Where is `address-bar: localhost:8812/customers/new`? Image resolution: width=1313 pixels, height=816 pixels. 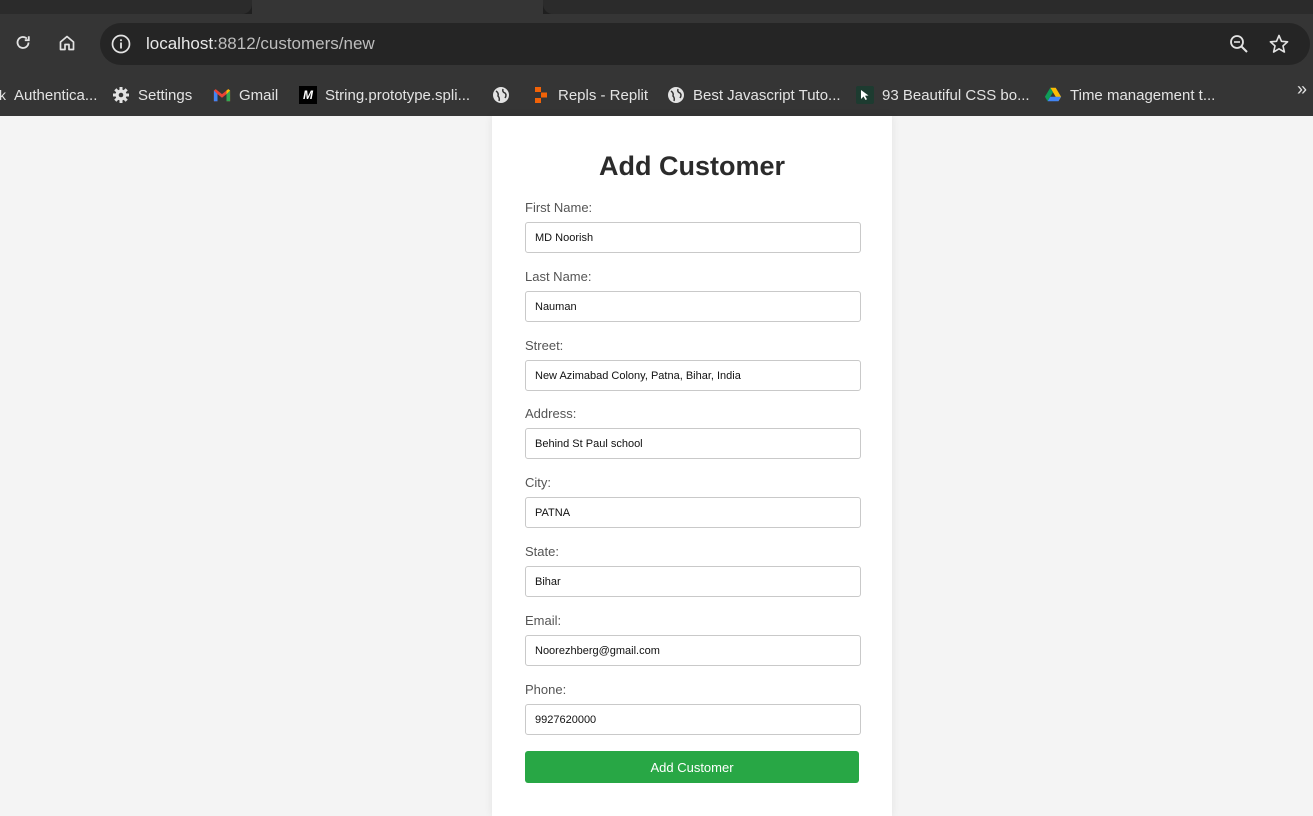
address-bar: localhost:8812/customers/new is located at coordinates (705, 44).